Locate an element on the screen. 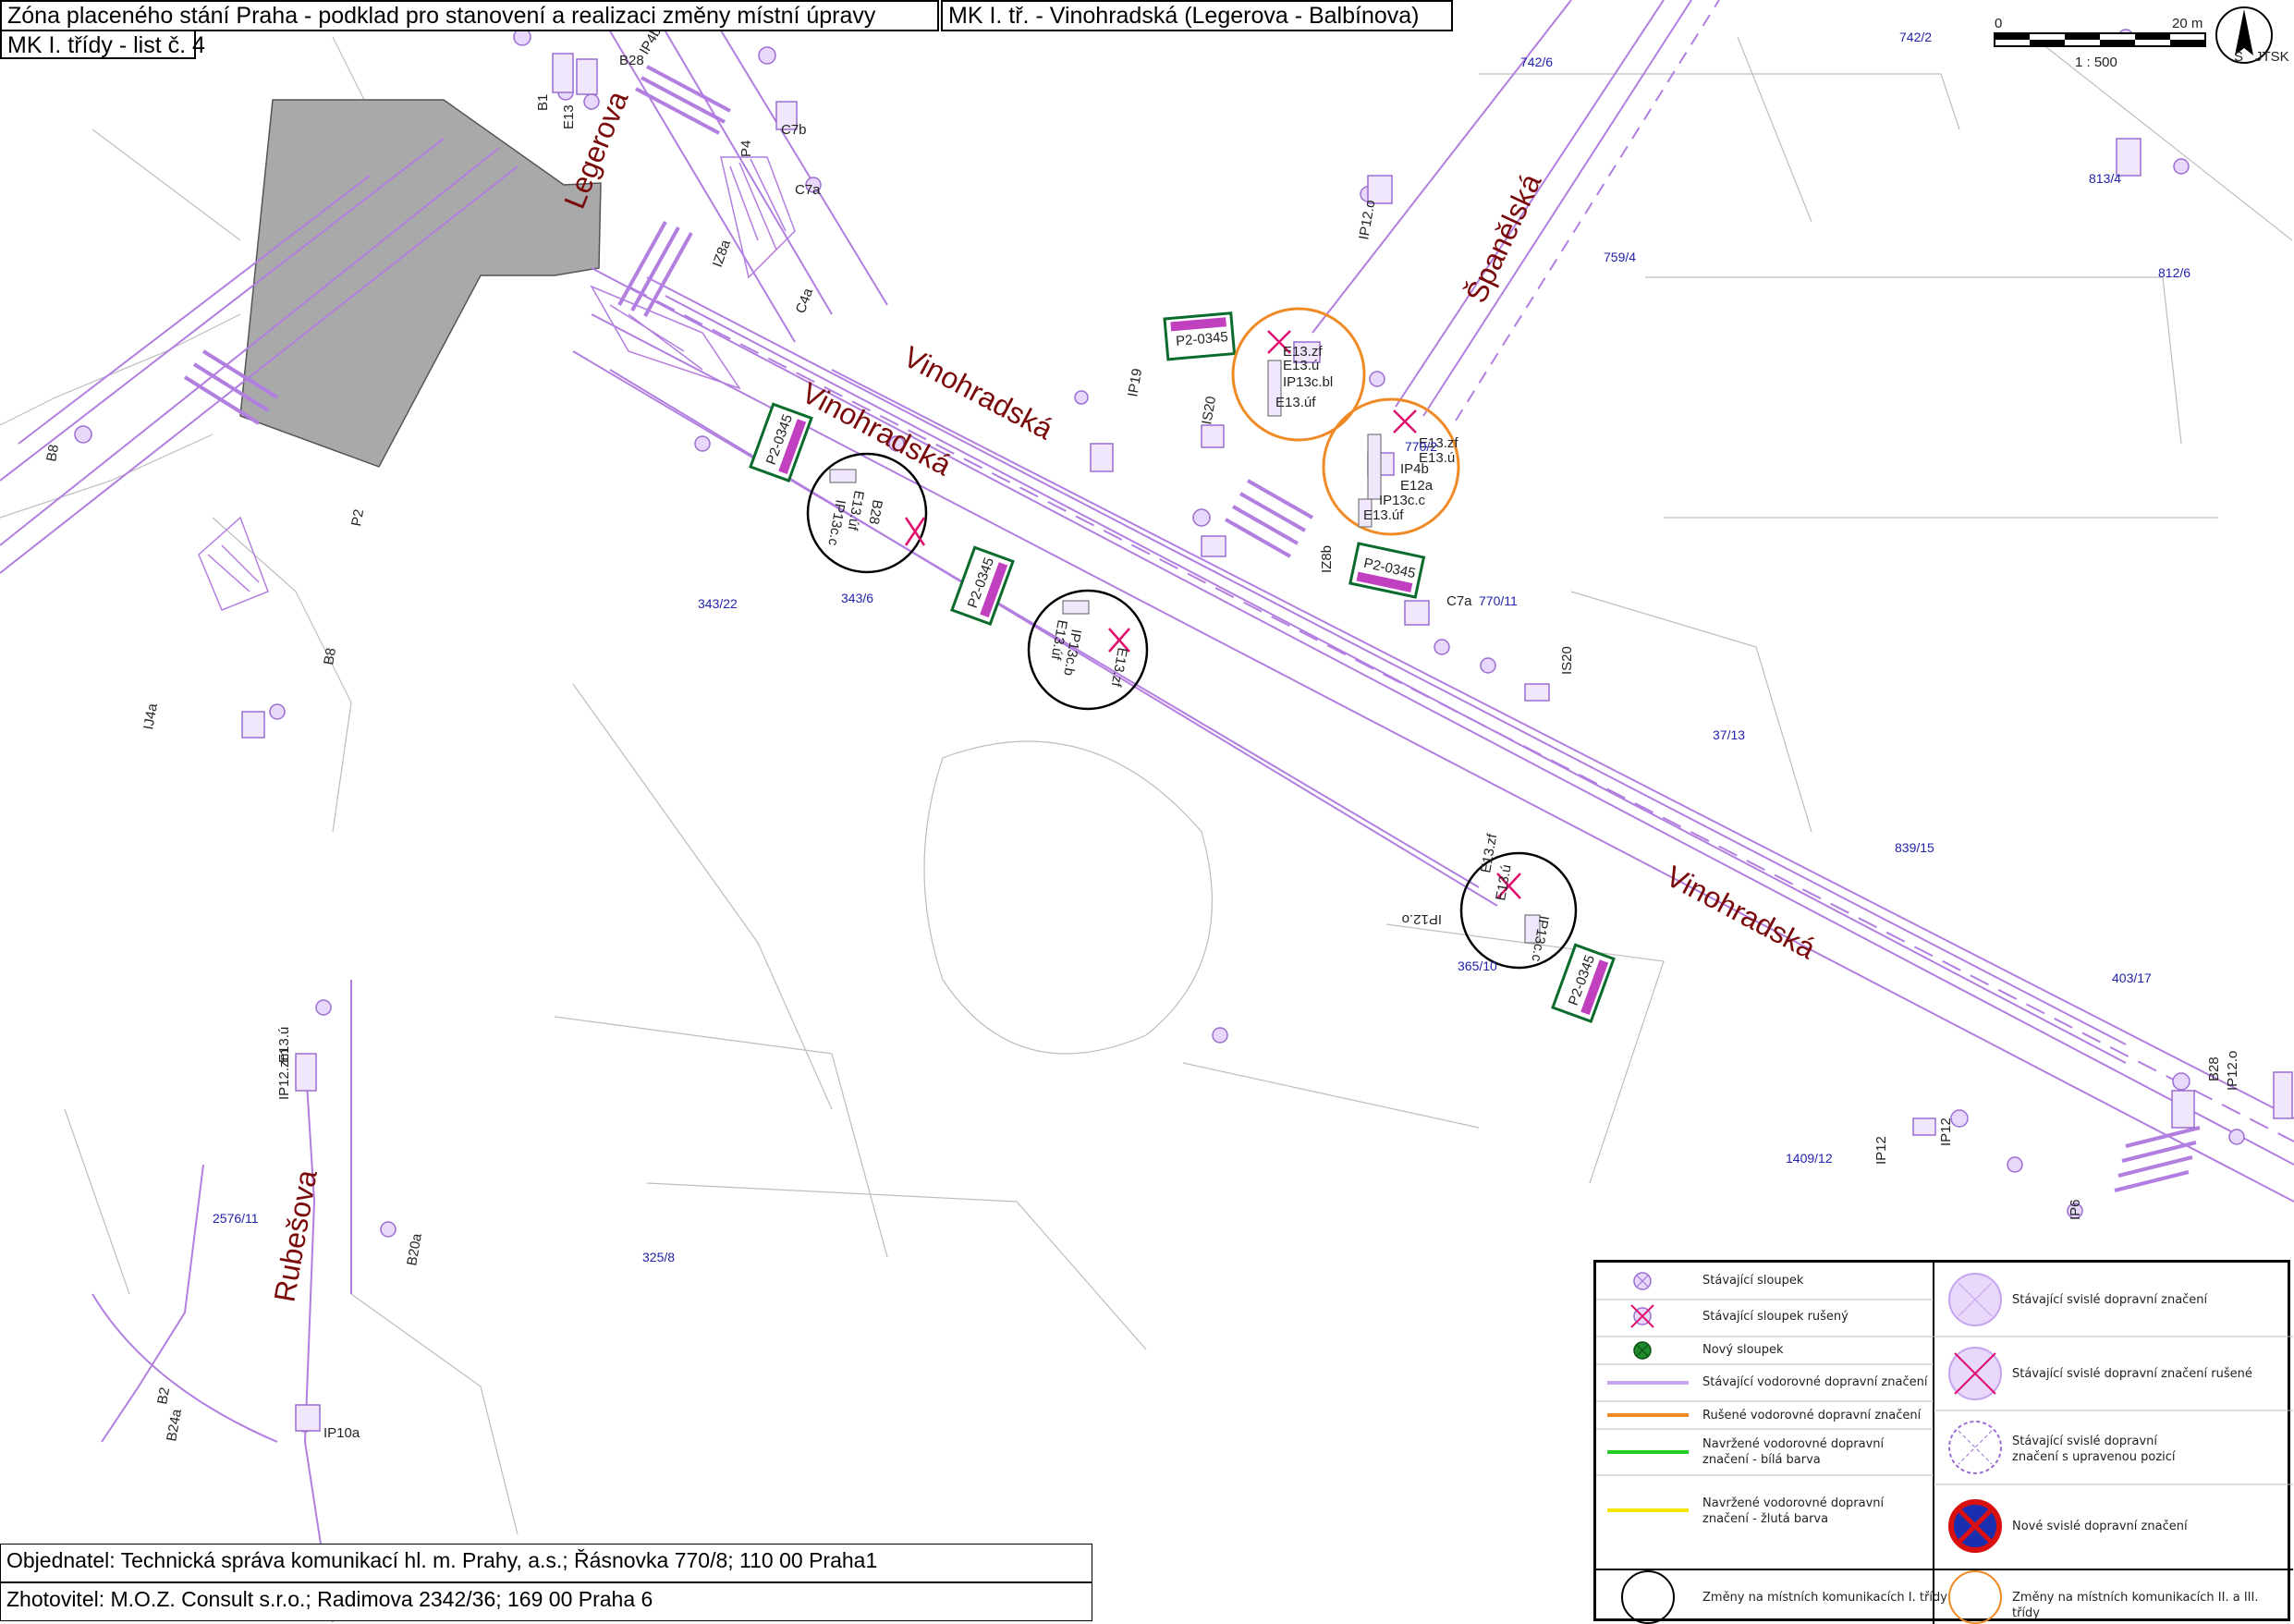 The image size is (2294, 1624). sign-code: IZ8b is located at coordinates (1327, 559).